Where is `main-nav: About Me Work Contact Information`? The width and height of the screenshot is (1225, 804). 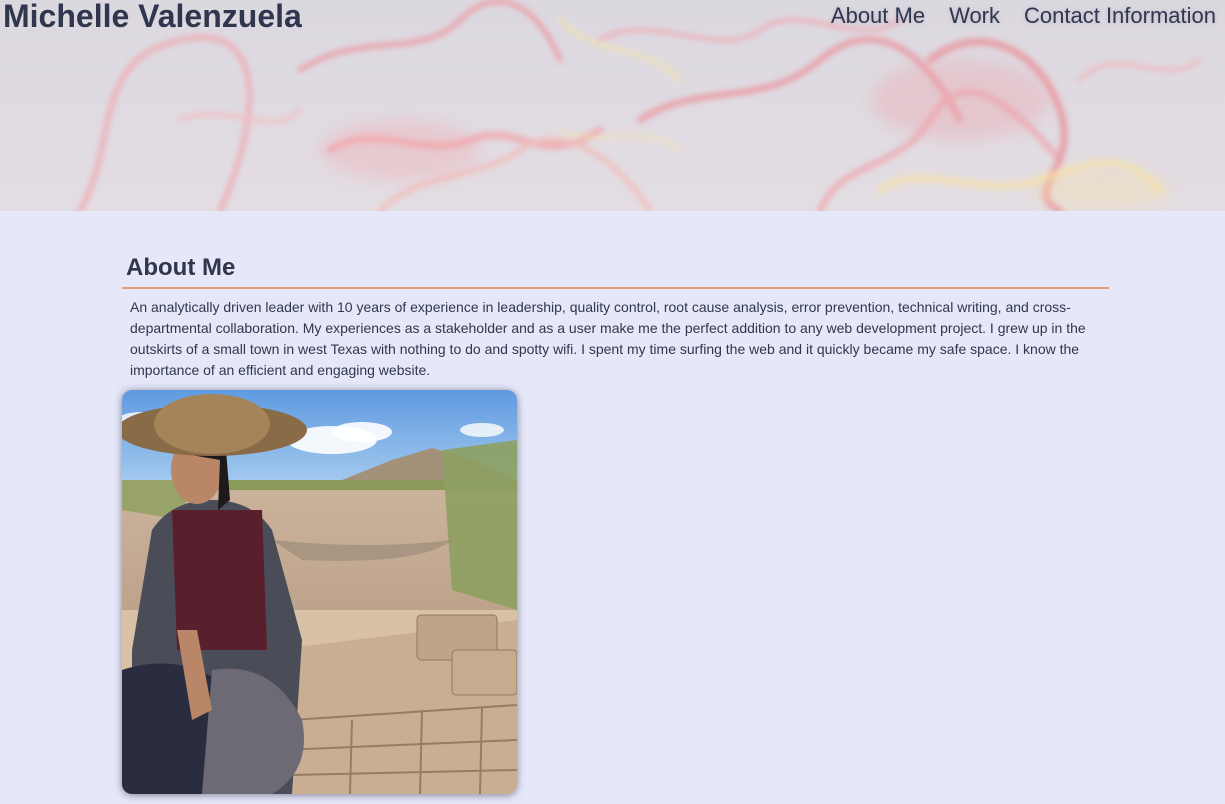
main-nav: About Me Work Contact Information is located at coordinates (1023, 16).